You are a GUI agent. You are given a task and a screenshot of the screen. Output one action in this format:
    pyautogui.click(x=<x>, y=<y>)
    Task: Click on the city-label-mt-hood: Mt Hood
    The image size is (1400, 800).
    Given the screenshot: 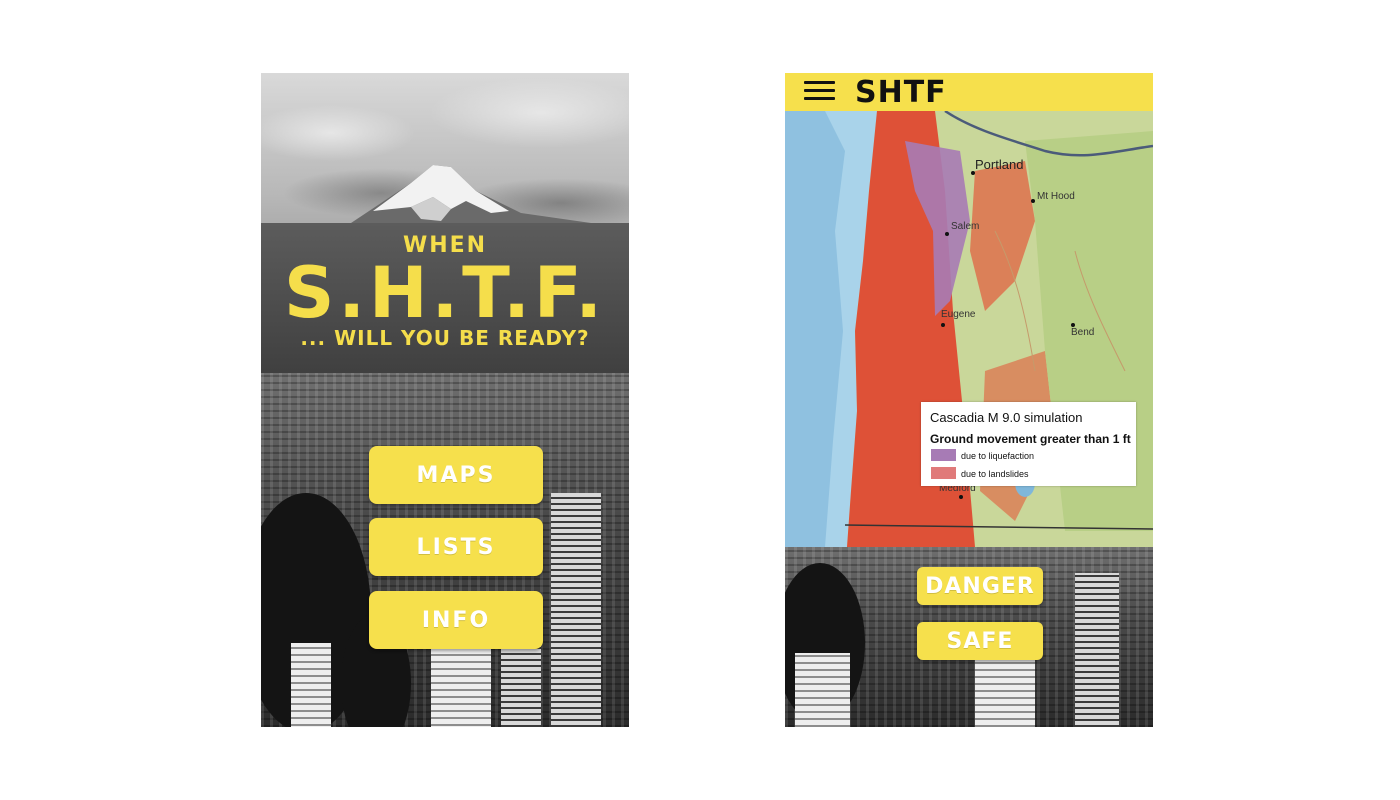 What is the action you would take?
    pyautogui.click(x=1056, y=196)
    